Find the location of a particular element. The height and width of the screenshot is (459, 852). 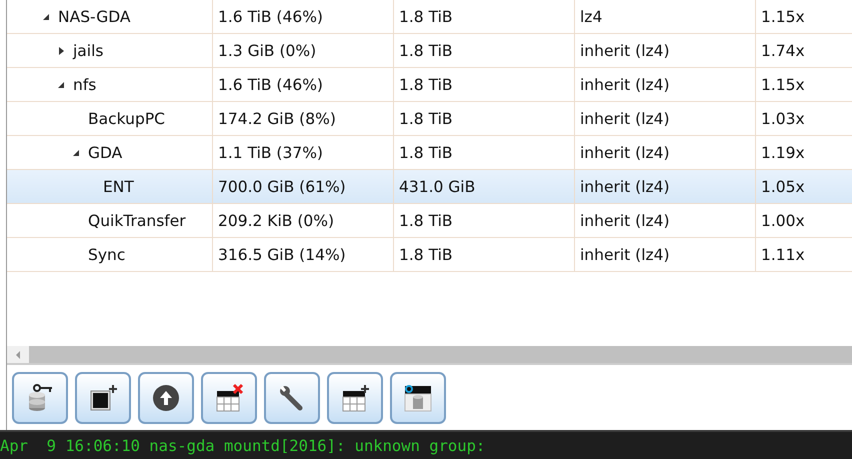

tree-row: NAS-GDA 1.6 TiB (46%) 1.8 TiB lz4 1.15x is located at coordinates (429, 17).